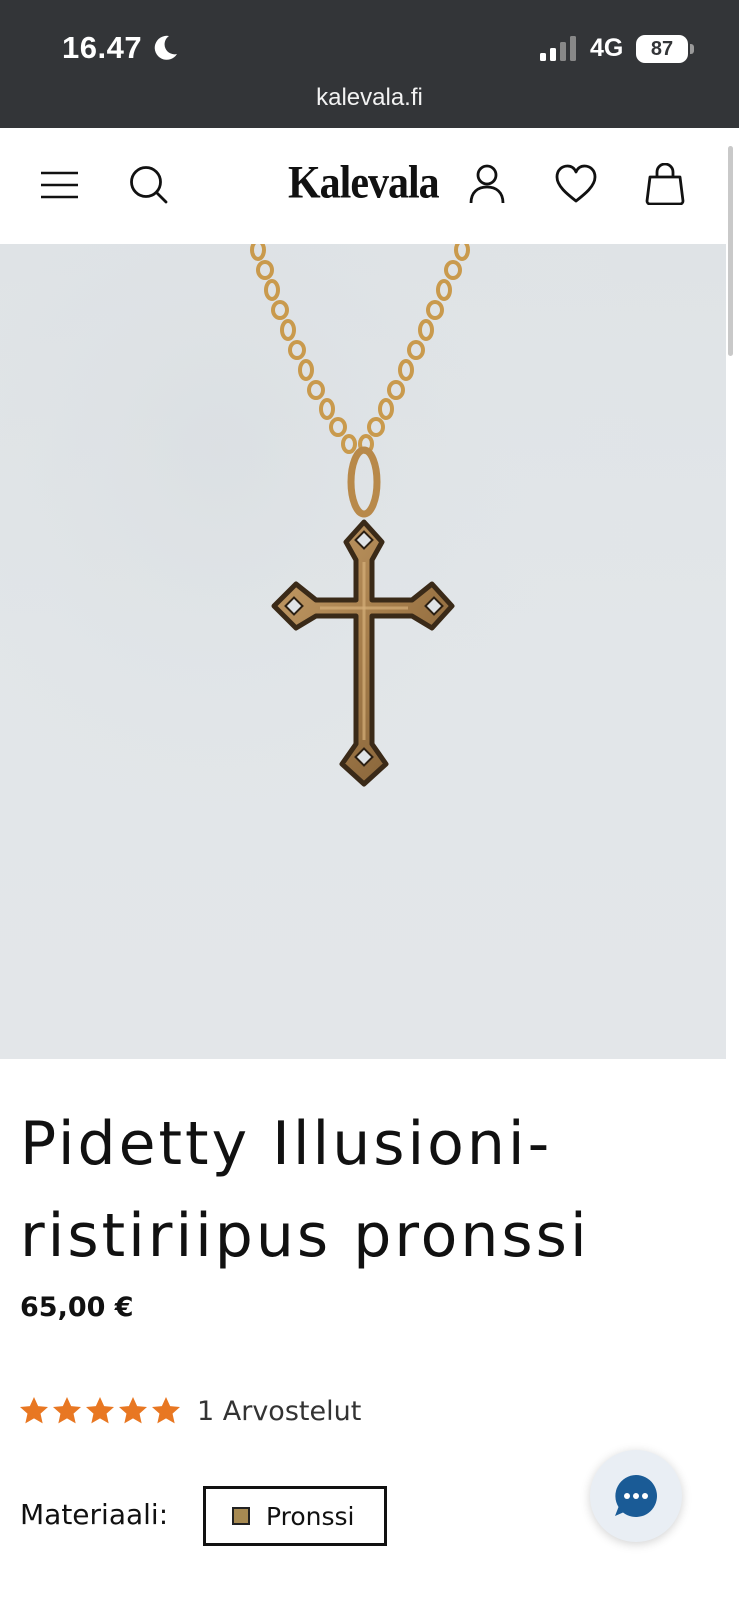 The height and width of the screenshot is (1600, 739). What do you see at coordinates (369, 64) in the screenshot?
I see `status-bar: 16.47 4G 87 kalevala.fi` at bounding box center [369, 64].